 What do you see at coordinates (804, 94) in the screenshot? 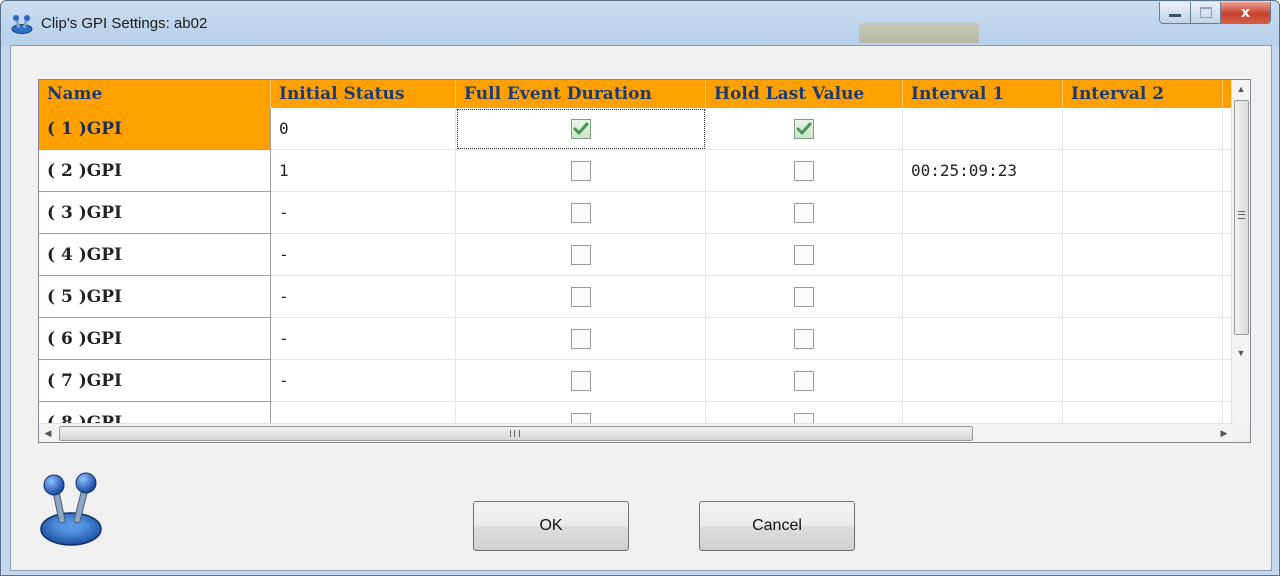
I see `column-header: Hold Last Value` at bounding box center [804, 94].